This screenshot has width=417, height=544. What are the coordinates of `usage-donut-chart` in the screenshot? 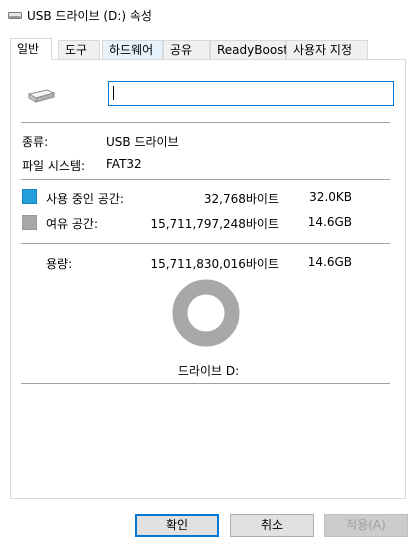 It's located at (206, 313).